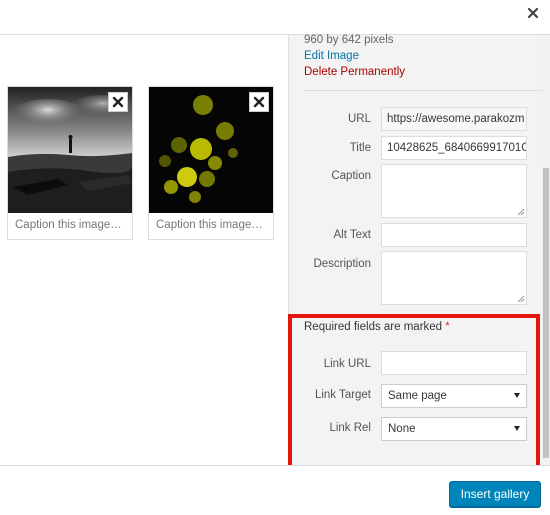 This screenshot has height=515, width=550. Describe the element at coordinates (495, 494) in the screenshot. I see `insert-gallery-button: Insert gallery` at that location.